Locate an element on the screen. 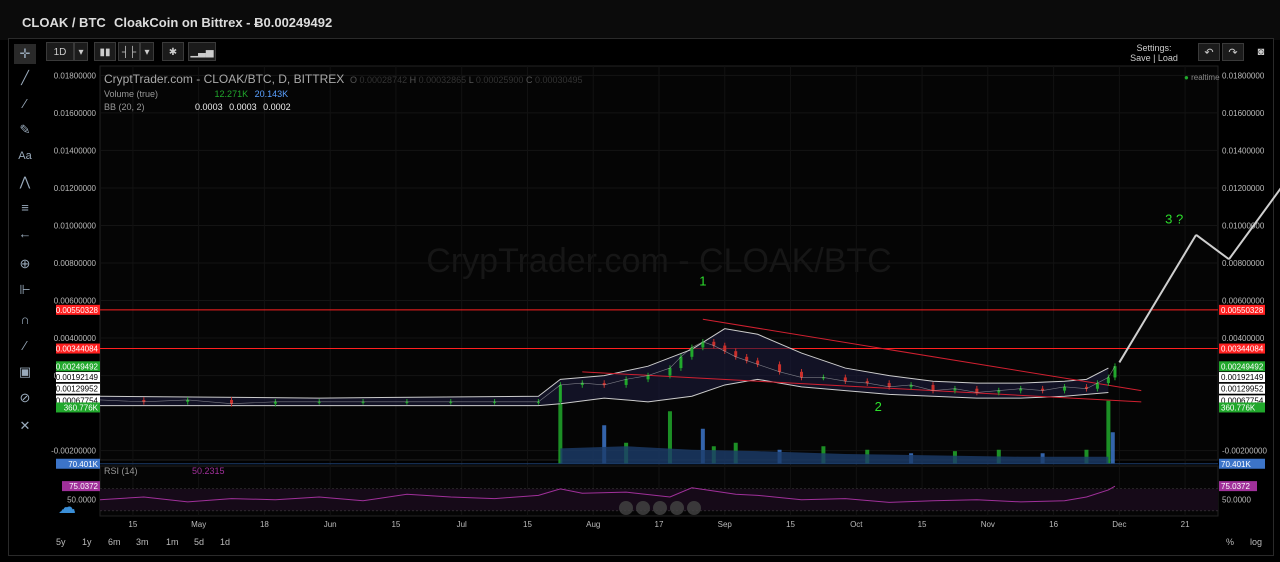 The width and height of the screenshot is (1280, 562). rsi-tick-right: 50.0000 is located at coordinates (1236, 500).